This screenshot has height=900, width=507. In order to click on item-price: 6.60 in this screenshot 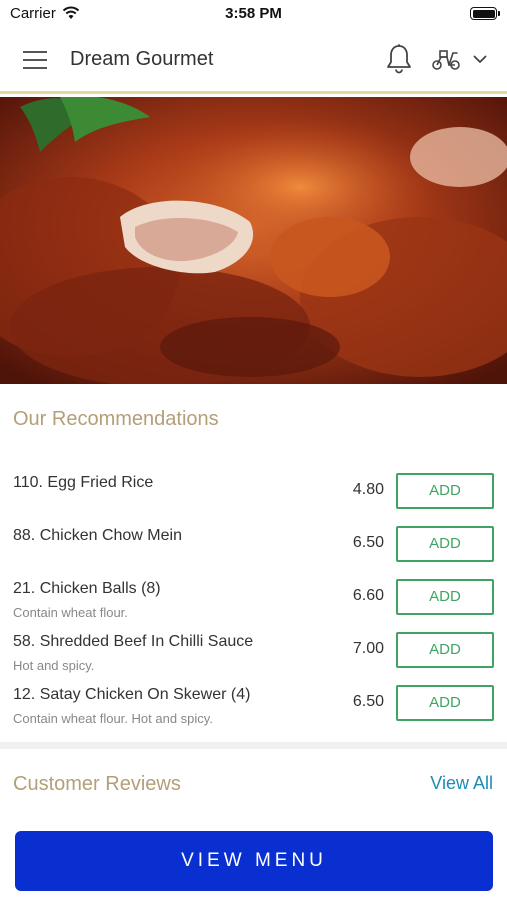, I will do `click(368, 595)`.